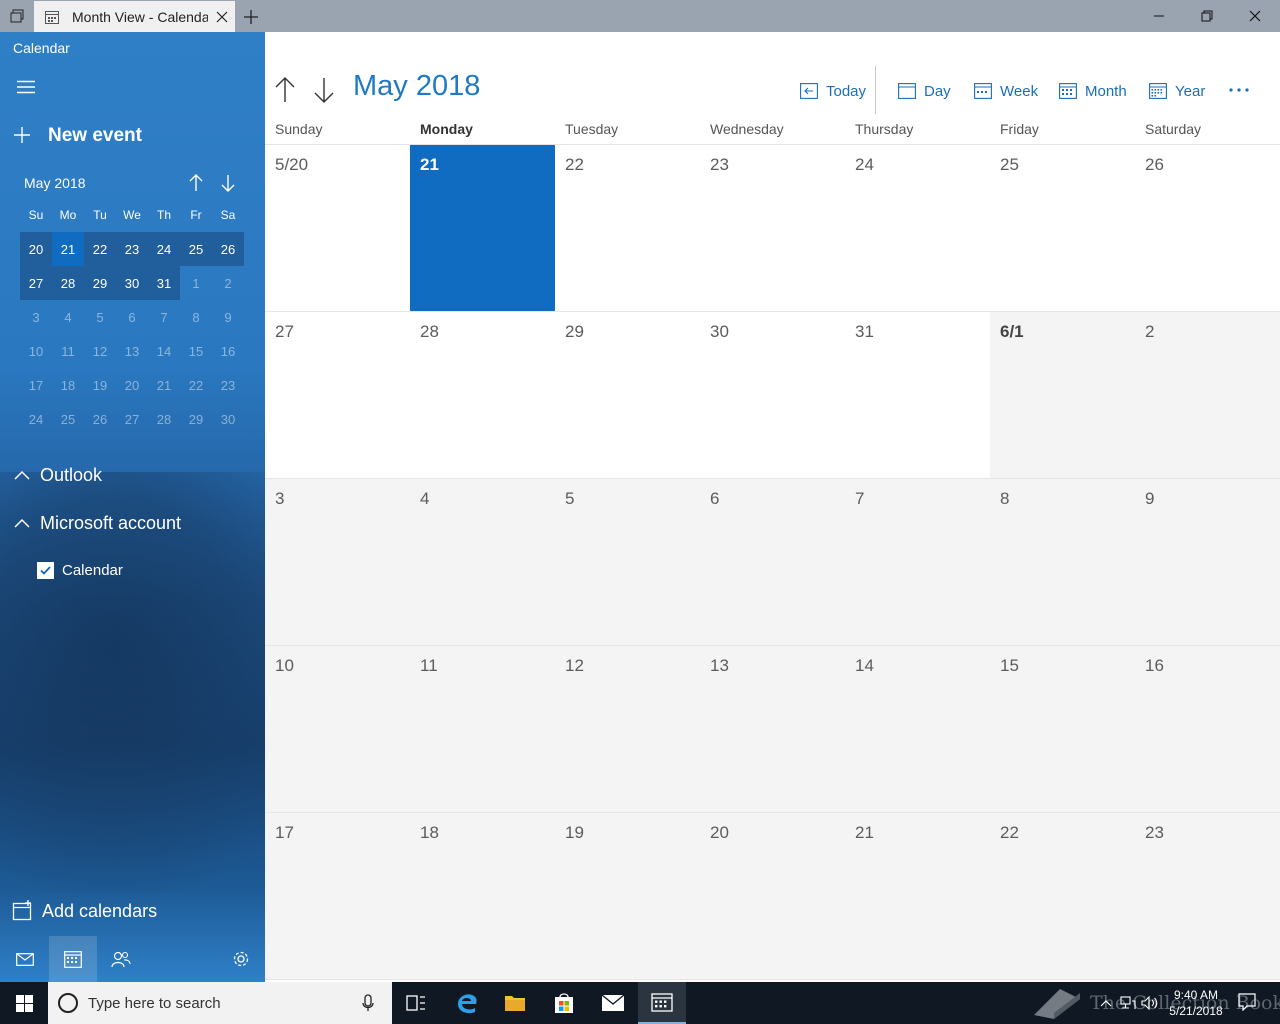 The width and height of the screenshot is (1280, 1024). What do you see at coordinates (482, 729) in the screenshot?
I see `calendar-day-cell: 11` at bounding box center [482, 729].